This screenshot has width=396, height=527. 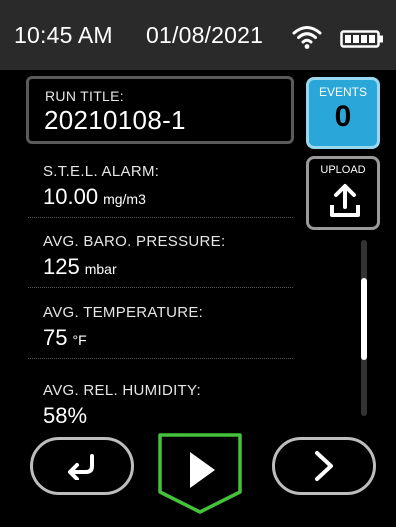 I want to click on temperature-number: 75, so click(x=55, y=337).